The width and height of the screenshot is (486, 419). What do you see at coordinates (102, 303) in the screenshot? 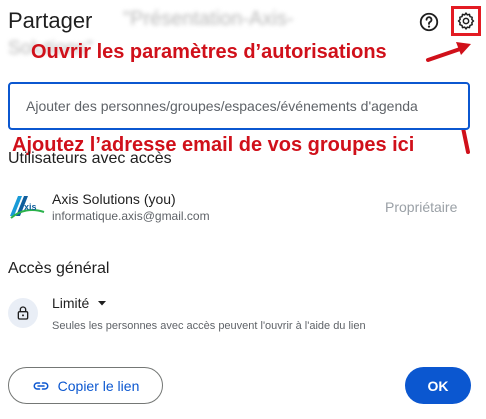
I see `caret-down-icon` at bounding box center [102, 303].